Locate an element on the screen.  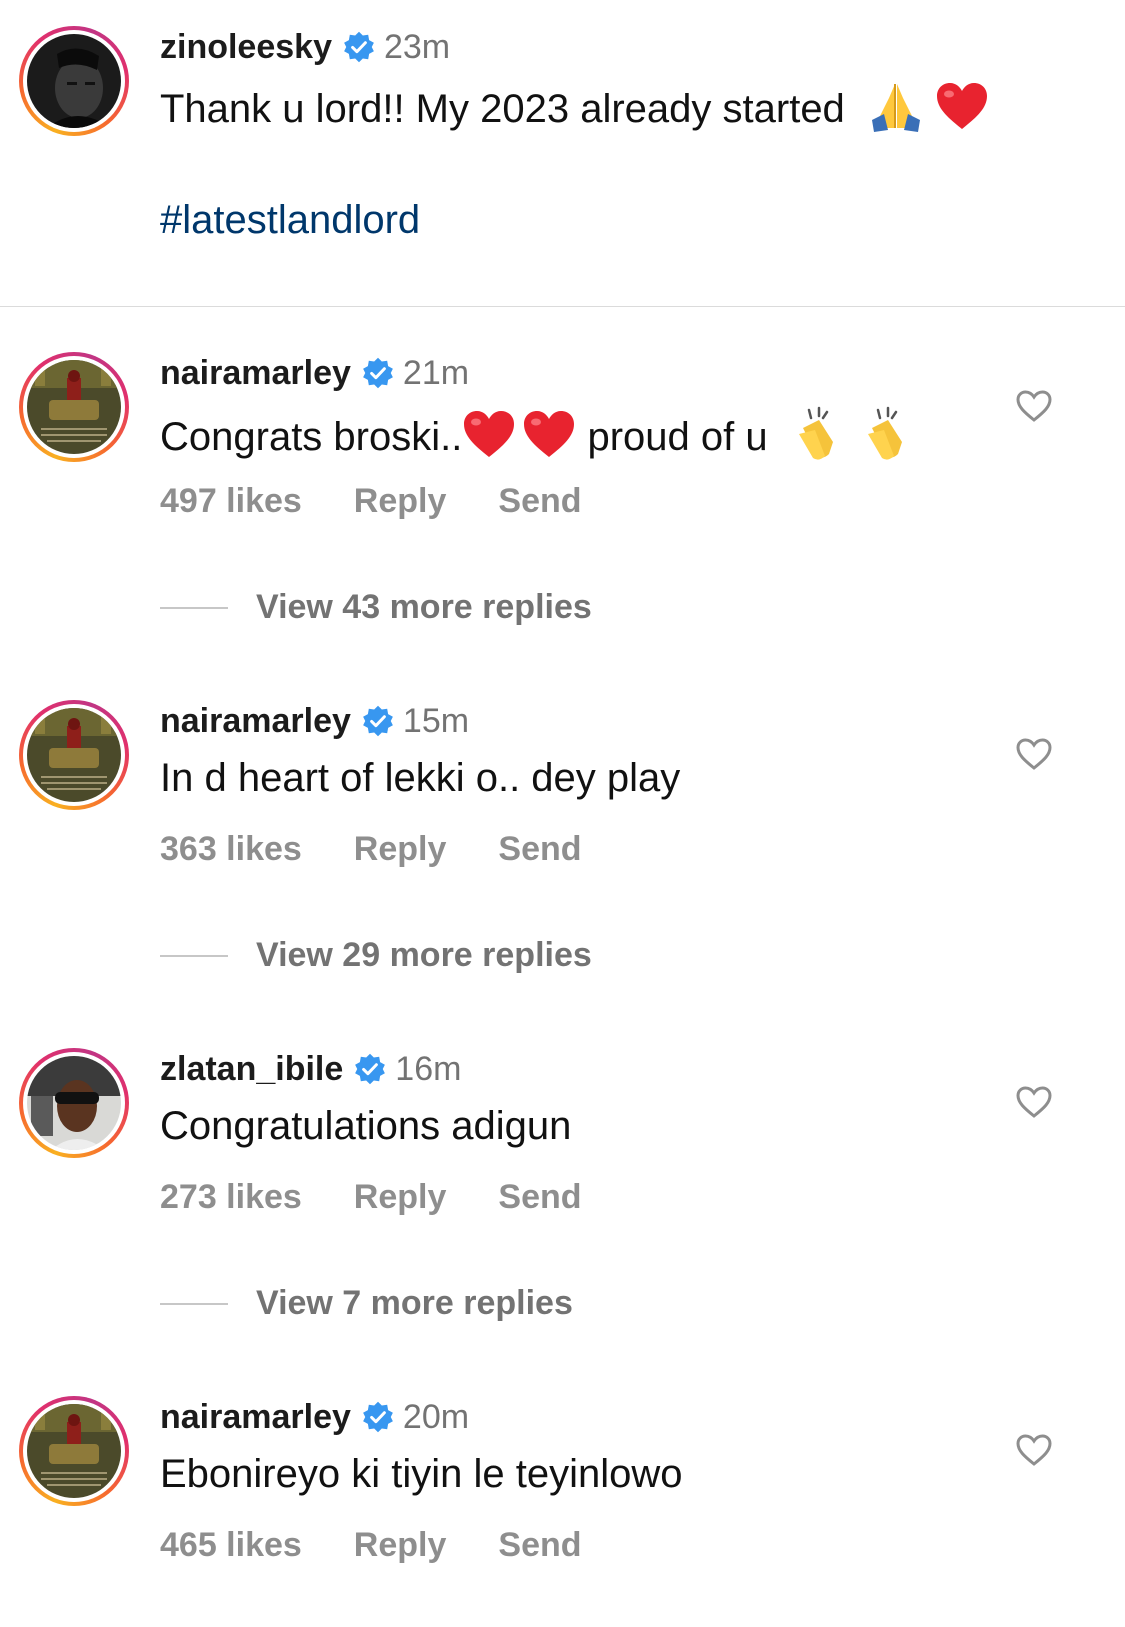
folded-hands-emoji-icon is located at coordinates (896, 111).